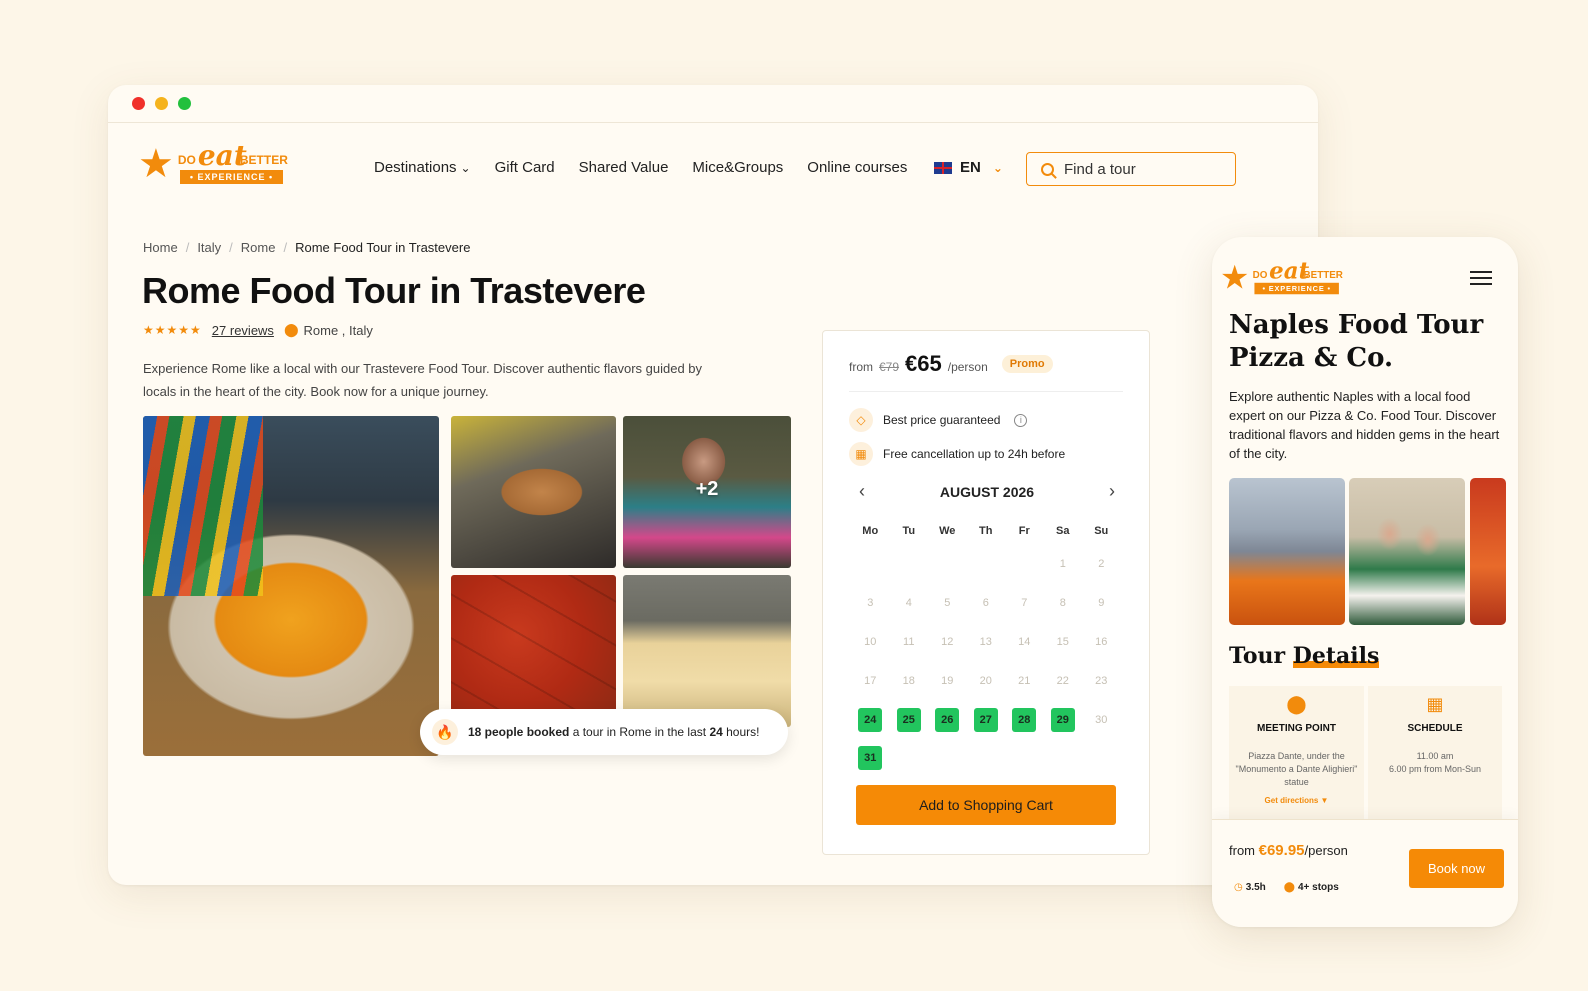  Describe the element at coordinates (209, 247) in the screenshot. I see `breadcrumb-italy: Italy` at that location.